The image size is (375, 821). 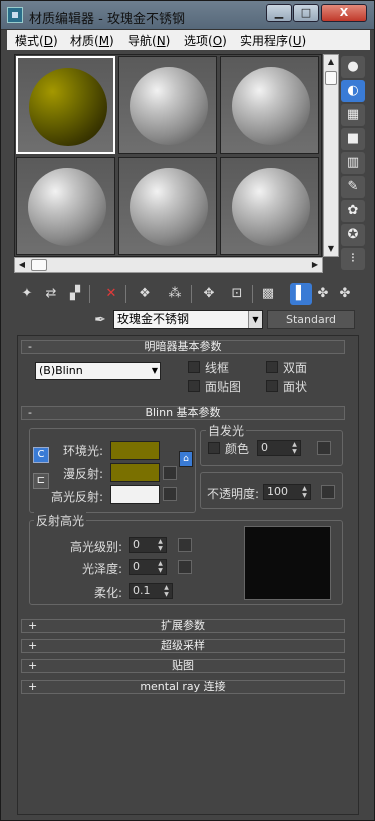 What do you see at coordinates (353, 163) in the screenshot?
I see `video-color-check-icon: ▥` at bounding box center [353, 163].